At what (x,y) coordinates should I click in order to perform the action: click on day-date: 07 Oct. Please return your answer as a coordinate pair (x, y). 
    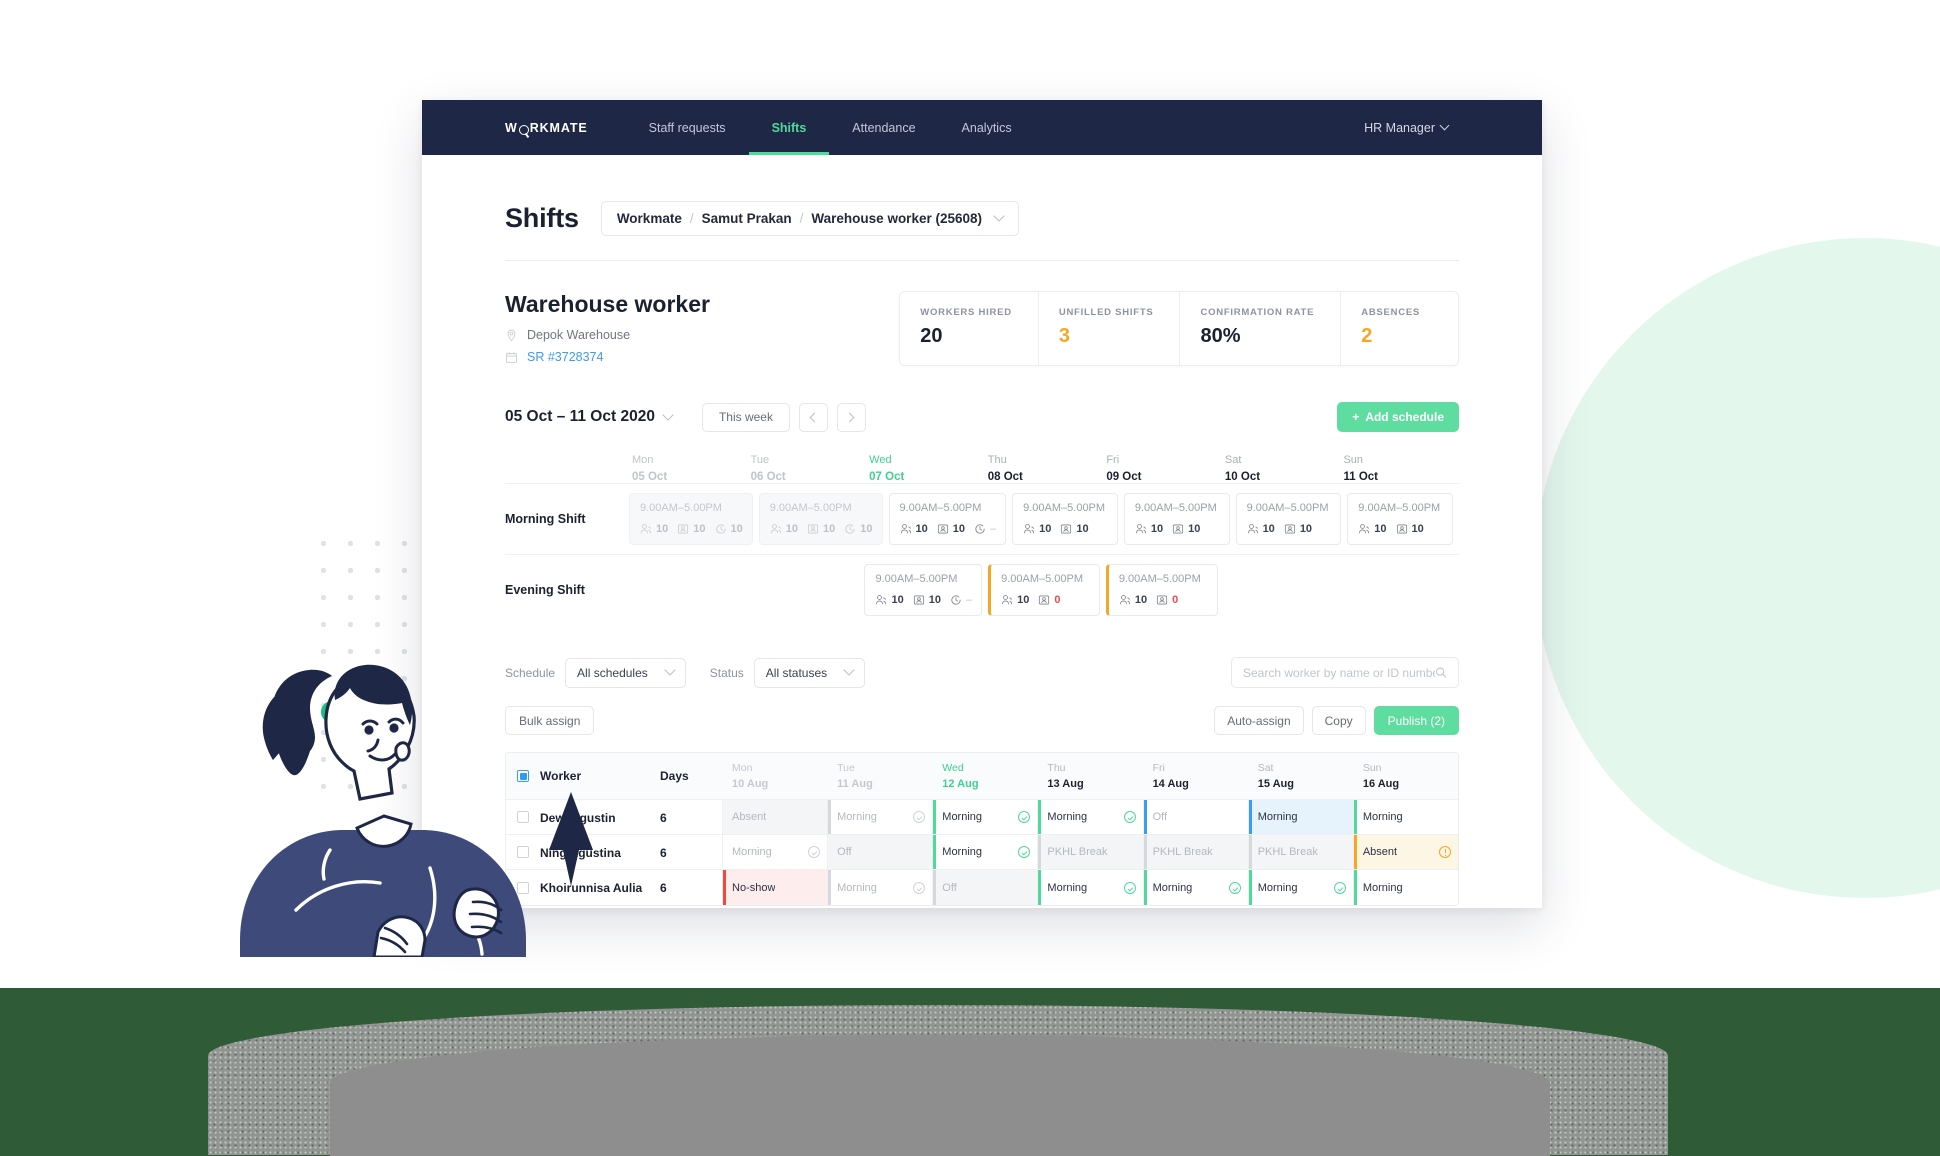
    Looking at the image, I should click on (887, 477).